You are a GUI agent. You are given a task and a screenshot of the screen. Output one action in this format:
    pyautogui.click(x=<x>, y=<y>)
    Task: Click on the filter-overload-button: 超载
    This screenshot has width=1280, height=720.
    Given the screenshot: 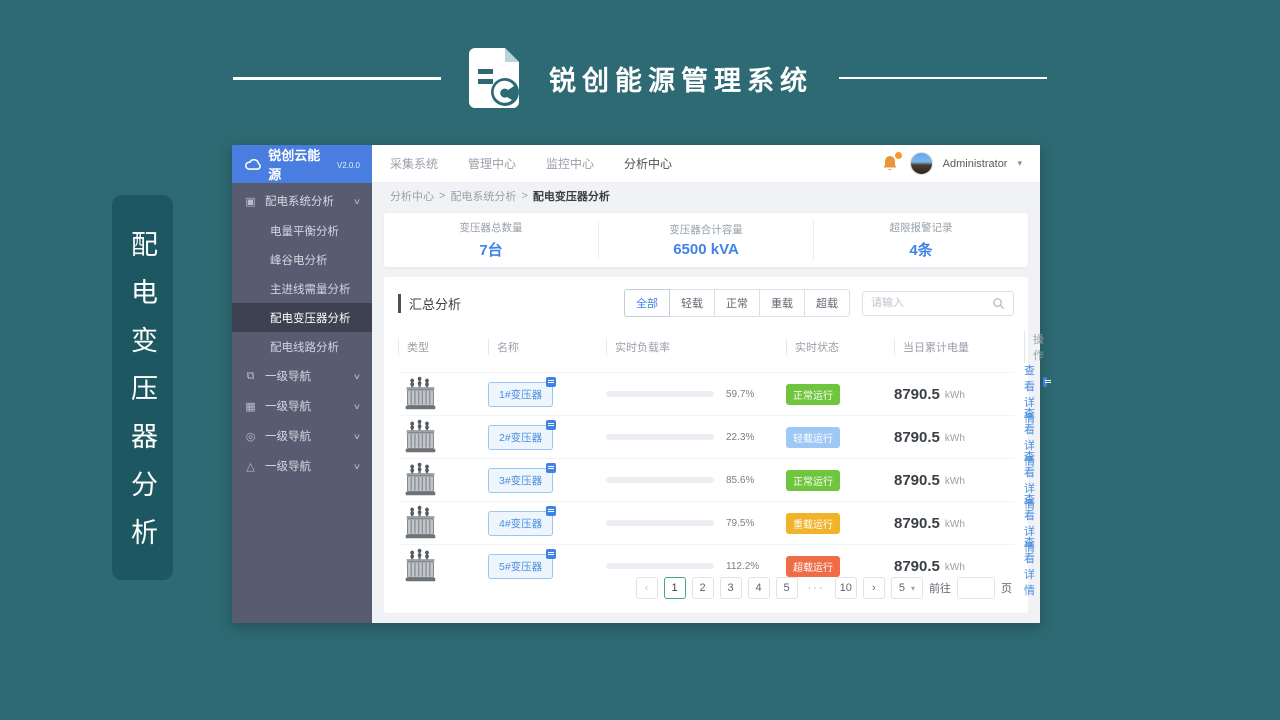 What is the action you would take?
    pyautogui.click(x=827, y=303)
    